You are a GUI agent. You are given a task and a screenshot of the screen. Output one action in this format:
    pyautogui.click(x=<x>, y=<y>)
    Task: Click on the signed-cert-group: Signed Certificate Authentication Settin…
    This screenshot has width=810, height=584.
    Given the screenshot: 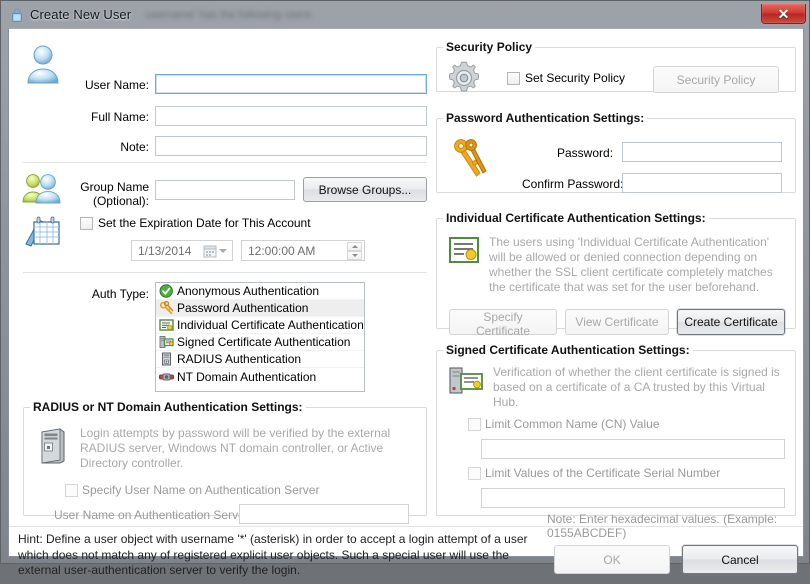 What is the action you would take?
    pyautogui.click(x=616, y=441)
    